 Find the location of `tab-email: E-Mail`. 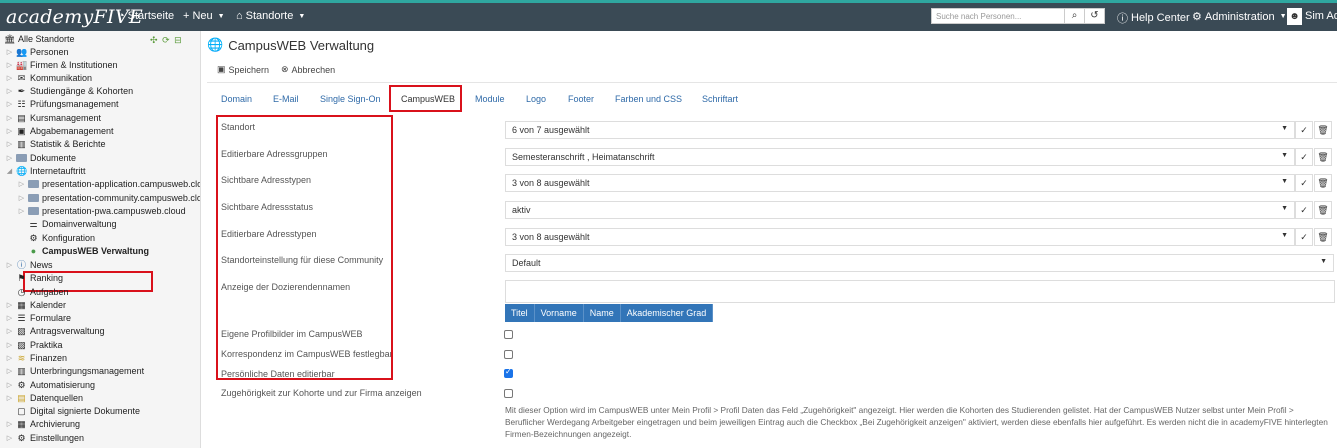

tab-email: E-Mail is located at coordinates (286, 99).